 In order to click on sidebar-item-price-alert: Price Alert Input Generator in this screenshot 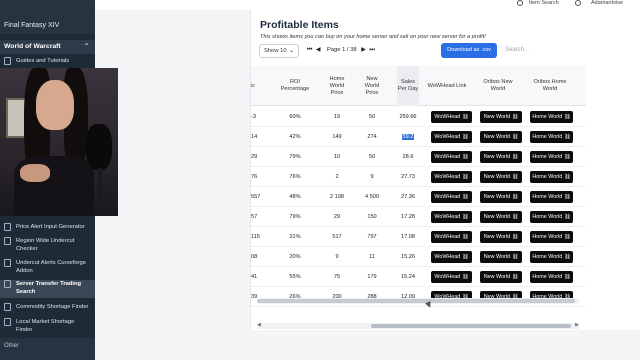, I will do `click(47, 228)`.